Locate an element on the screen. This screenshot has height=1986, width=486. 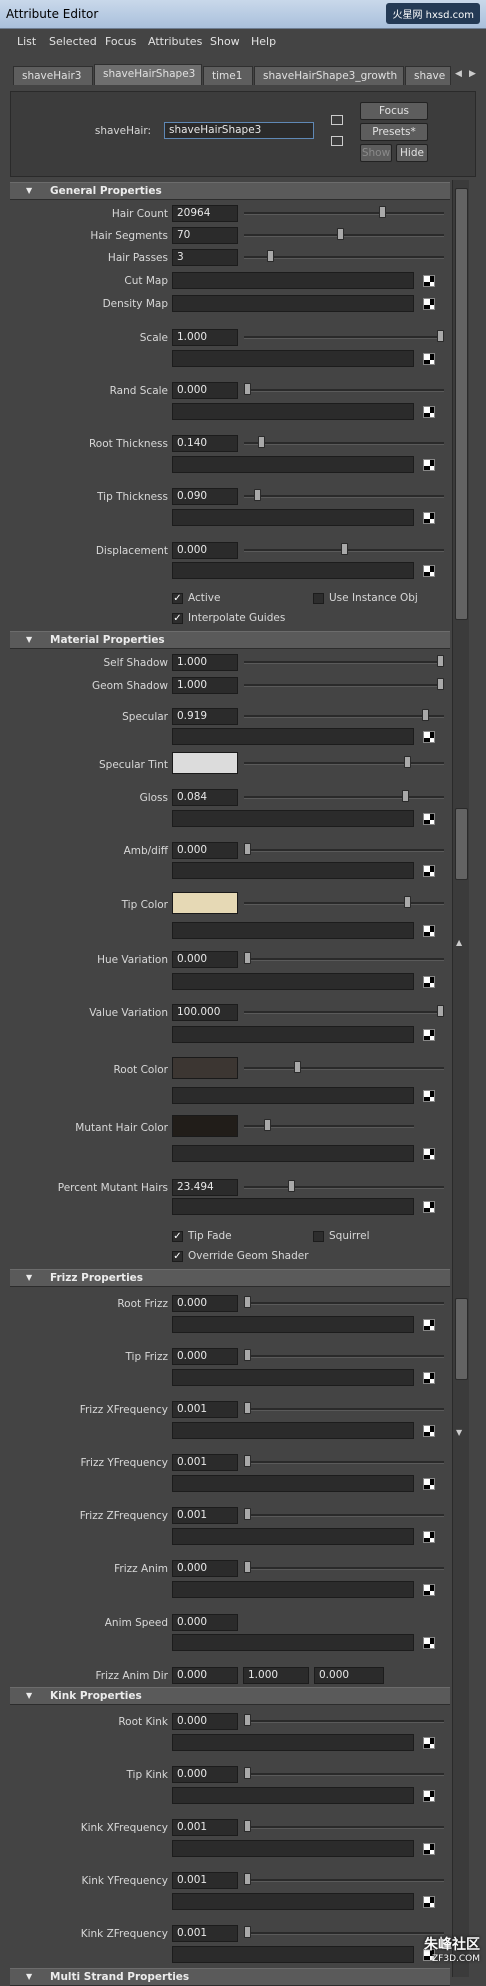
geom-shadow-slider-handle is located at coordinates (440, 684).